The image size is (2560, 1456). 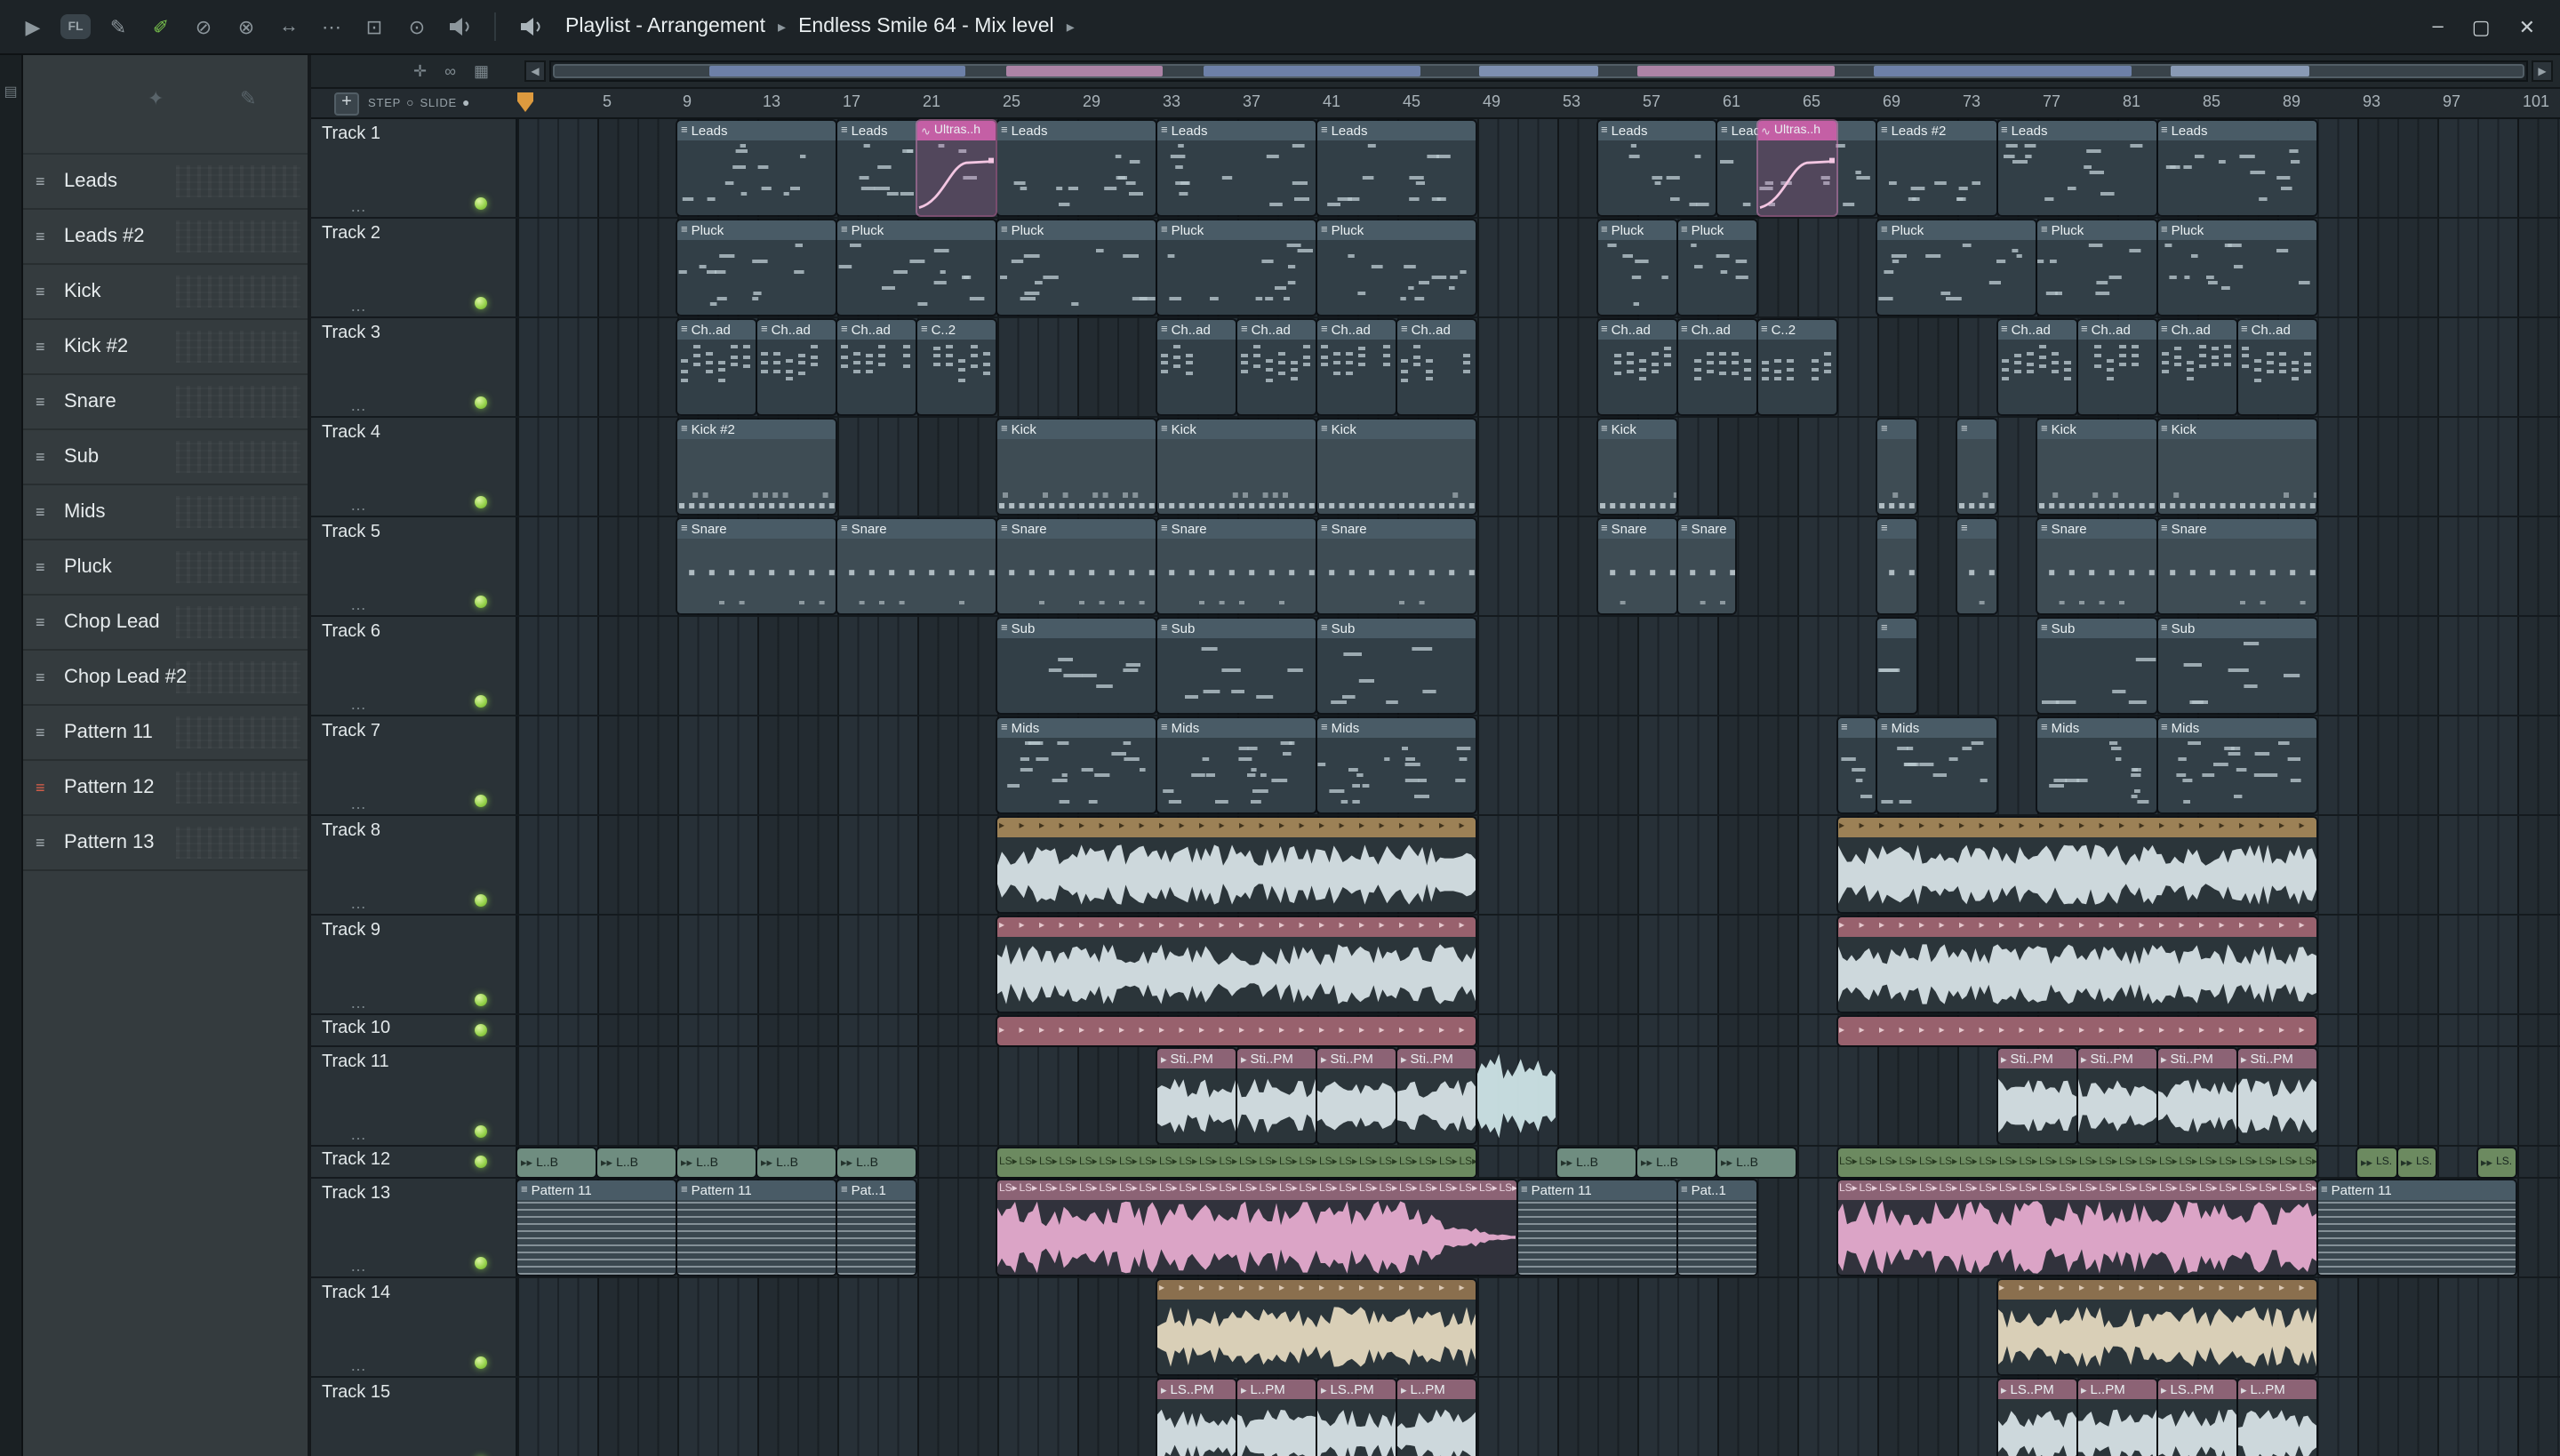 What do you see at coordinates (1538, 1327) in the screenshot?
I see `track-lane: ▸ ▸ ▸ ▸ ▸ ▸ ▸ ▸ ▸ ▸ ▸ ▸ ▸ ▸ ▸ ▸ ▸ ▸ ▸ ▸ ▸ ▸ ▸ ▸ ▸ ▸ ▸ ▸ ▸ ▸ ▸ ▸` at bounding box center [1538, 1327].